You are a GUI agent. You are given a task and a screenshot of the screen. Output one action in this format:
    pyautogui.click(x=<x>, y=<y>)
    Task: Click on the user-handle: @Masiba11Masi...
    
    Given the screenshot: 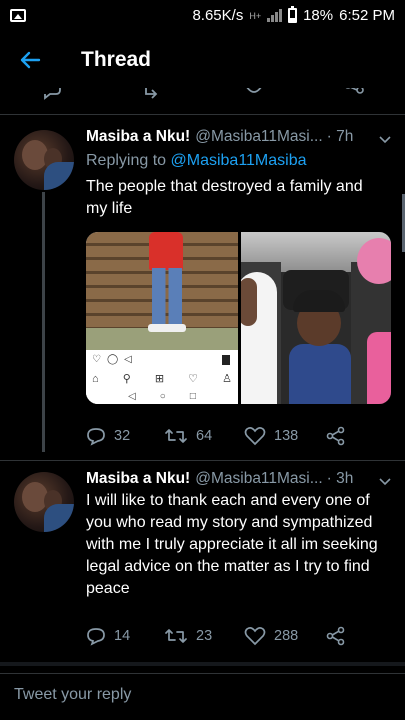 What is the action you would take?
    pyautogui.click(x=258, y=479)
    